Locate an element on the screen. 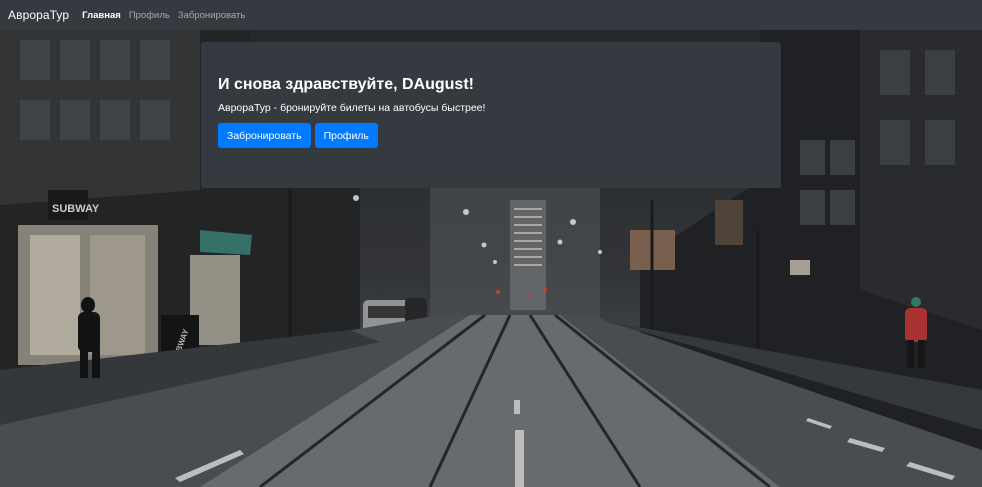 This screenshot has height=487, width=982. nav-link-home: Главная is located at coordinates (101, 15).